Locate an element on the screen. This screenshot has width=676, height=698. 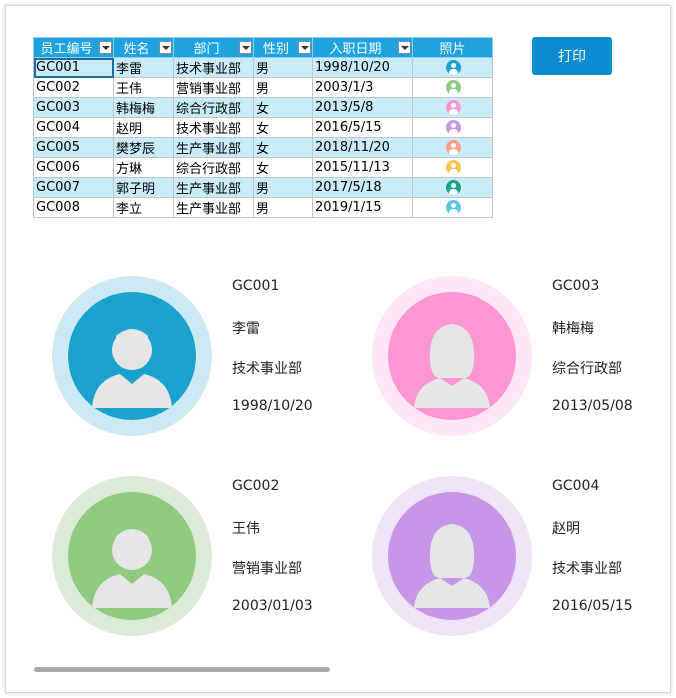
header-gender: 性别 is located at coordinates (283, 47).